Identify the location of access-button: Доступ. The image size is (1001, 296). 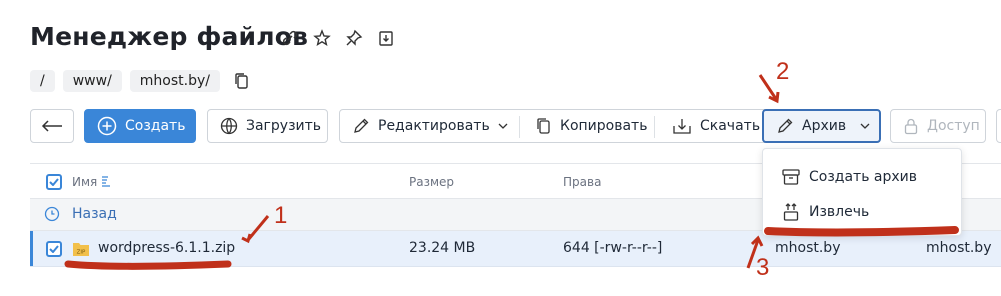
(938, 126).